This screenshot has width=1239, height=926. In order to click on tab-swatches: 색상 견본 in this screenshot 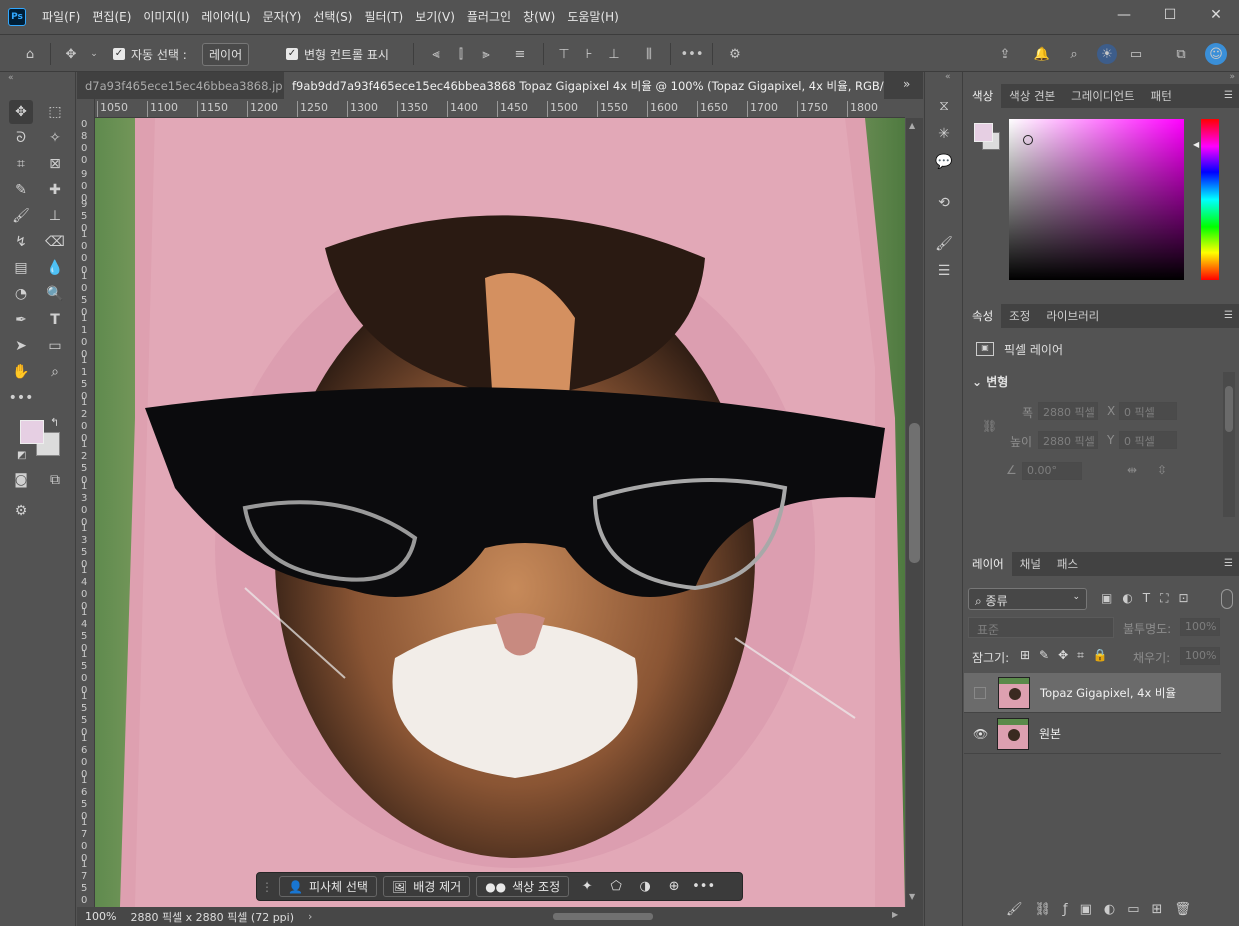, I will do `click(1032, 96)`.